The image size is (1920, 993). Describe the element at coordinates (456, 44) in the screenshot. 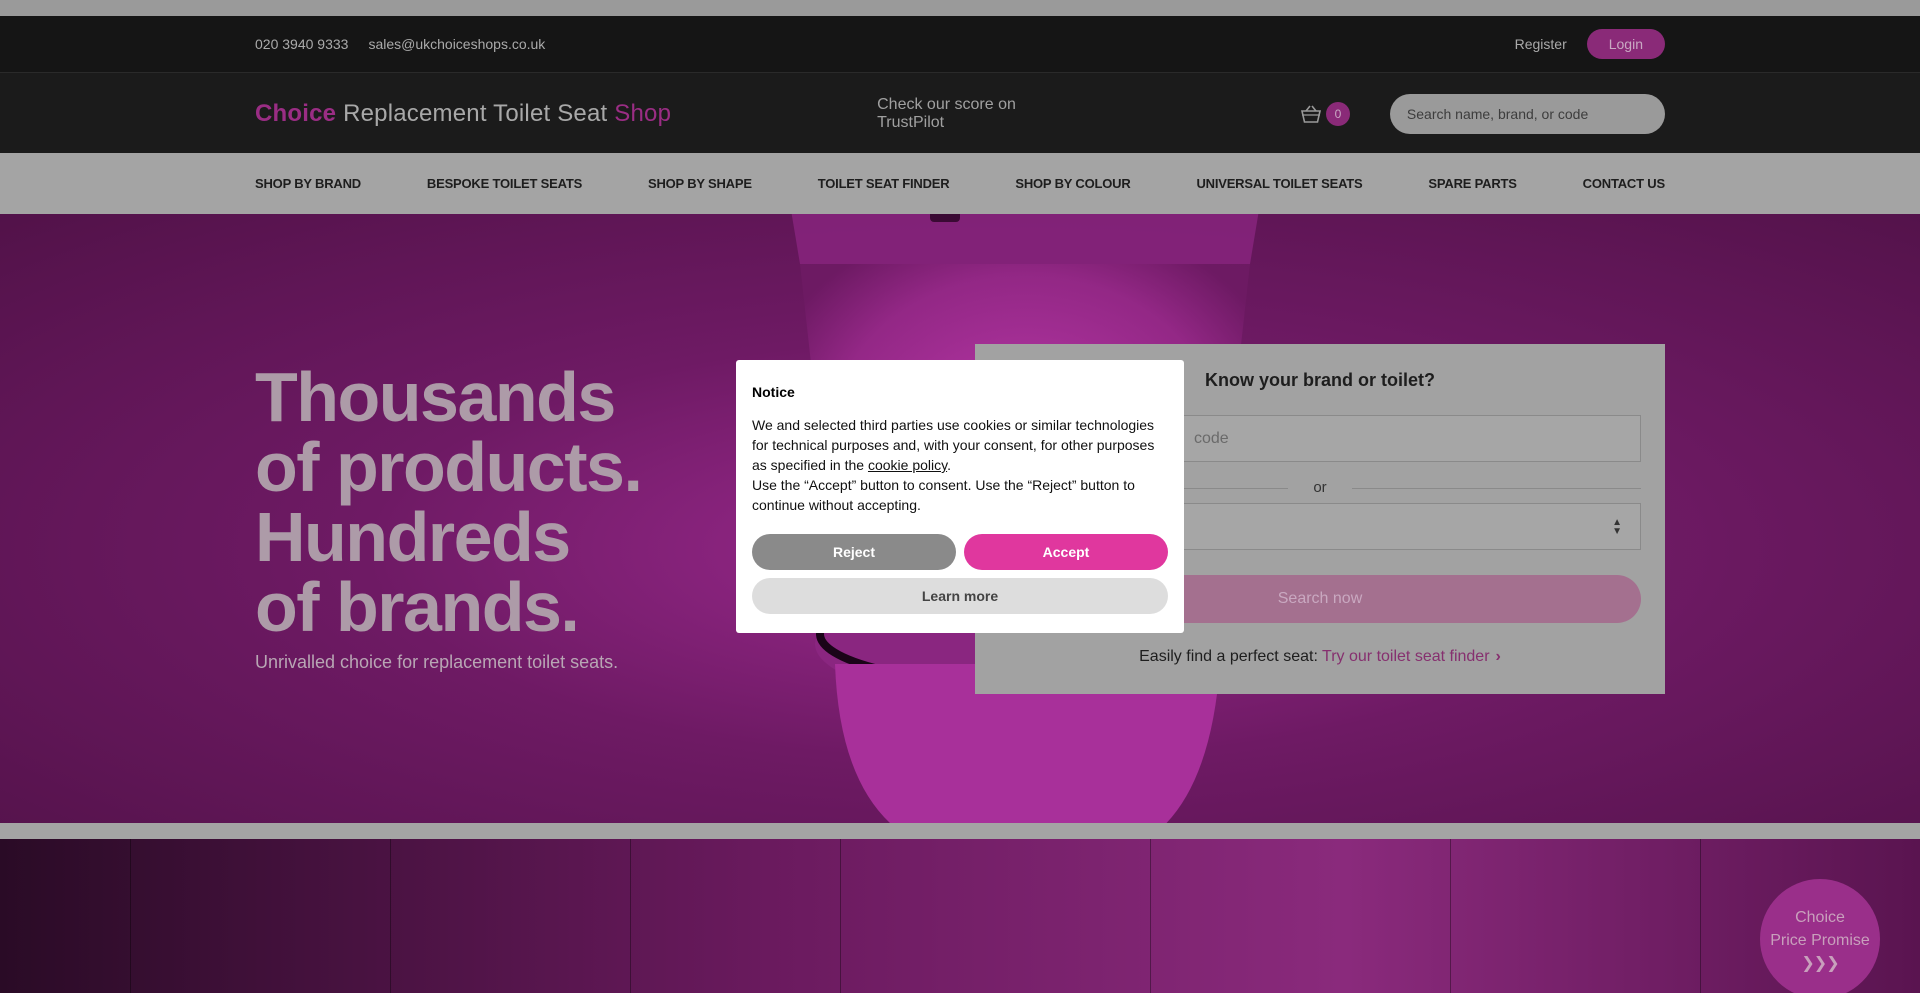

I see `email-link: sales@ukchoiceshops.co.uk` at that location.